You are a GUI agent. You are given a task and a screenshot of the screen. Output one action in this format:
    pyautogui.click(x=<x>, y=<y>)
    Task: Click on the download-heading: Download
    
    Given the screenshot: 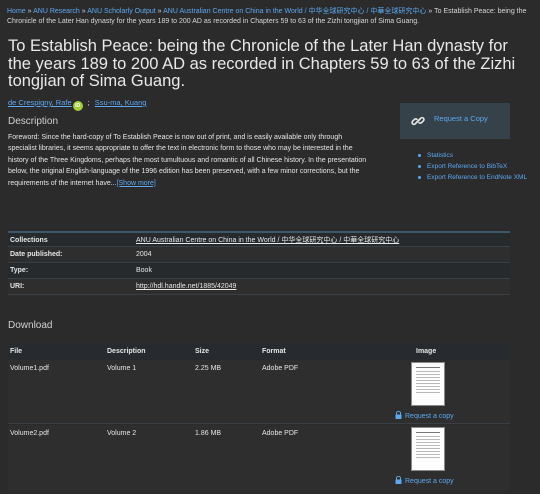 What is the action you would take?
    pyautogui.click(x=30, y=325)
    